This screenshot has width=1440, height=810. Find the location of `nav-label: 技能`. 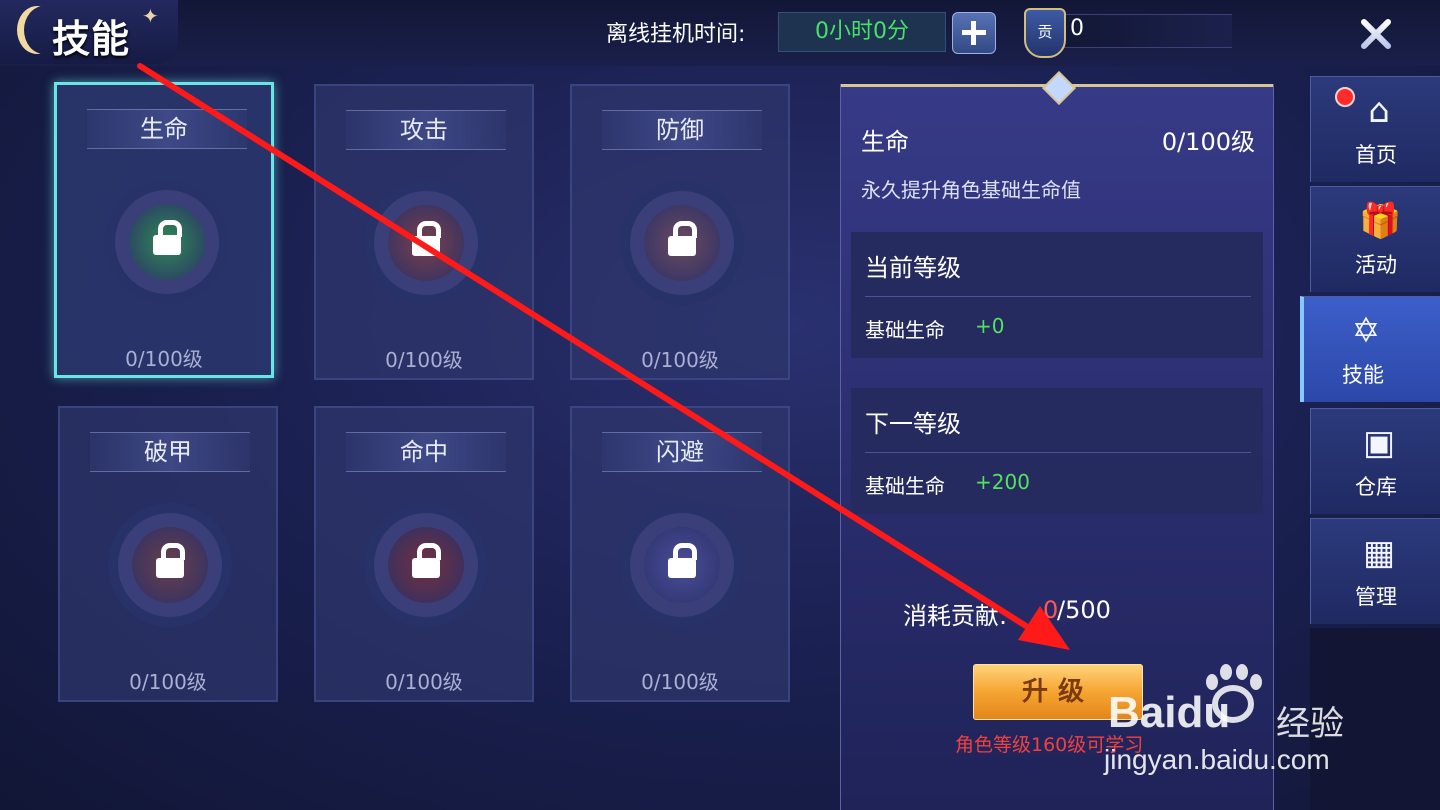

nav-label: 技能 is located at coordinates (1363, 375).